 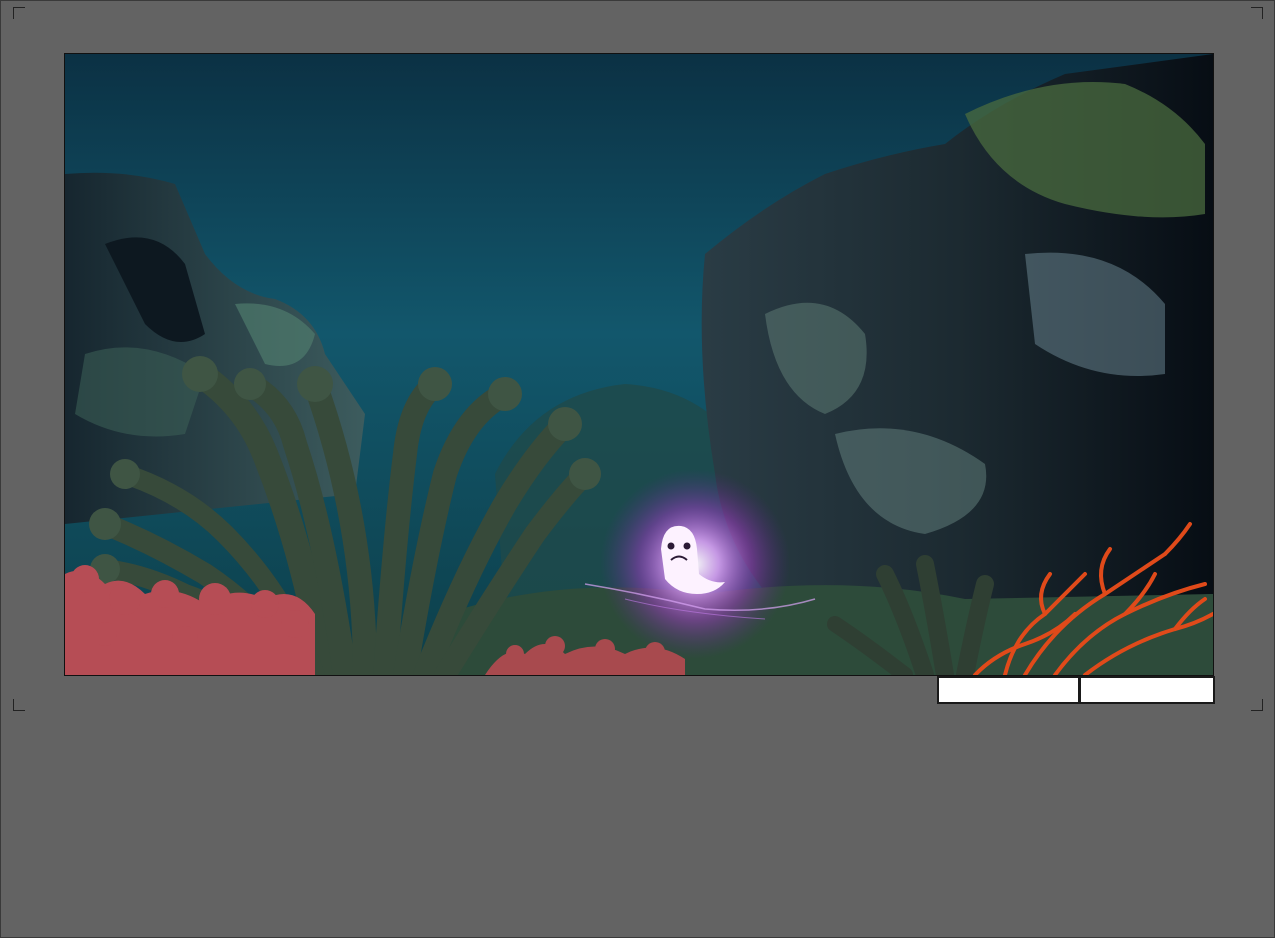 What do you see at coordinates (1257, 705) in the screenshot?
I see `crop-mark-bottom-right` at bounding box center [1257, 705].